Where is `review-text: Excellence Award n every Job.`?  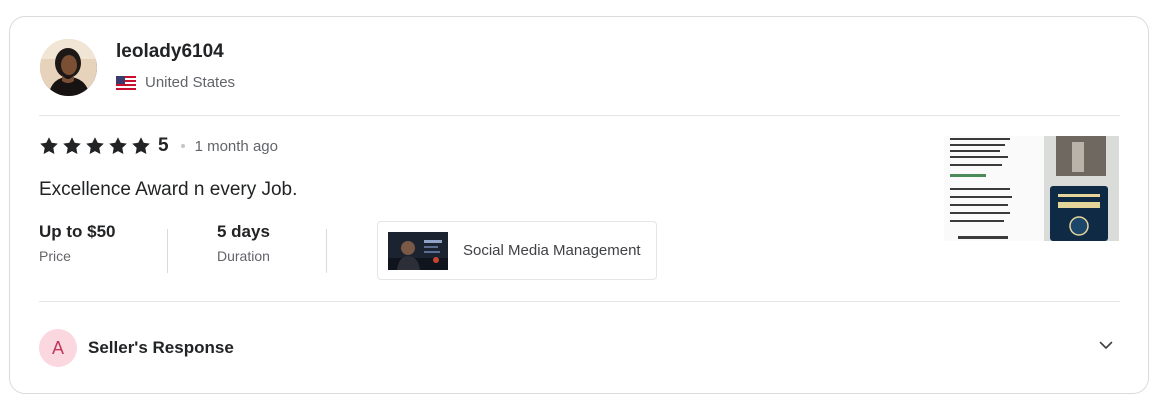
review-text: Excellence Award n every Job. is located at coordinates (168, 189).